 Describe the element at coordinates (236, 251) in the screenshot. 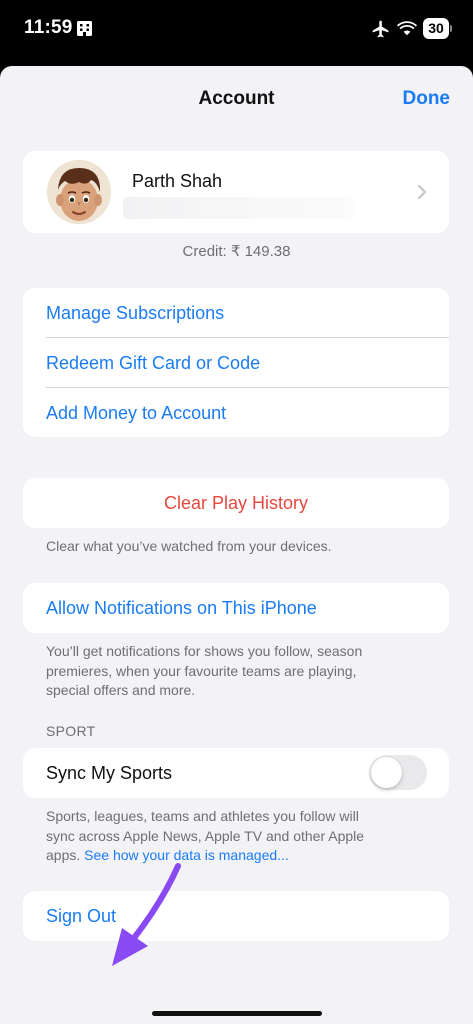

I see `credit-balance: Credit: ₹ 149.38` at that location.